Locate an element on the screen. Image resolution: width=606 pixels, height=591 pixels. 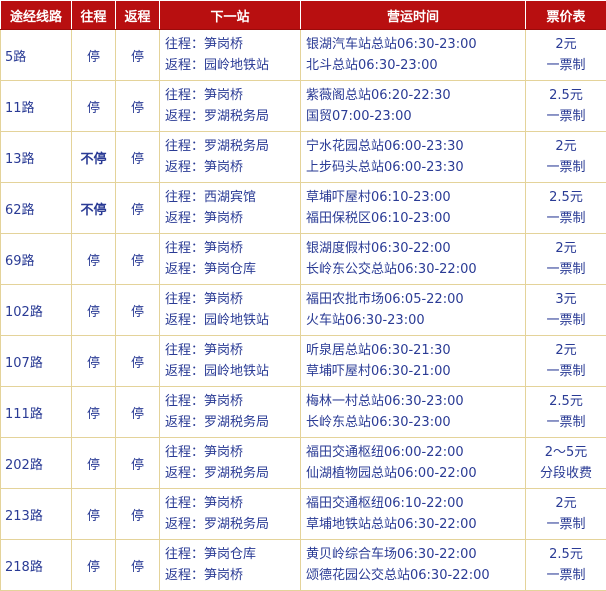
route-name: 11路 is located at coordinates (36, 106).